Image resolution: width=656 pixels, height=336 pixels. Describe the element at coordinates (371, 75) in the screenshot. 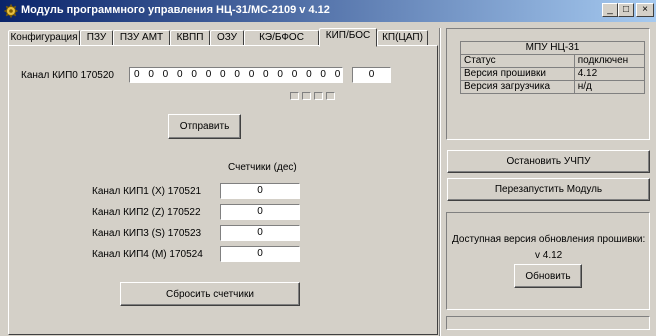

I see `kip0-value-field: 0` at that location.